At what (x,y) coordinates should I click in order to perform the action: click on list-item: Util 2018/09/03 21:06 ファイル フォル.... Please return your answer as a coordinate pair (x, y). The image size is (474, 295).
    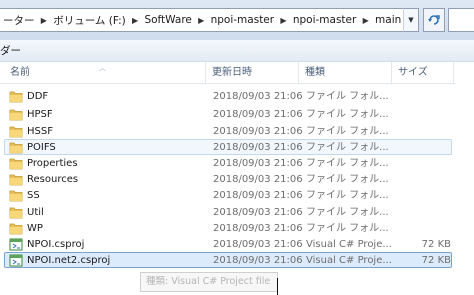
    Looking at the image, I should click on (228, 212).